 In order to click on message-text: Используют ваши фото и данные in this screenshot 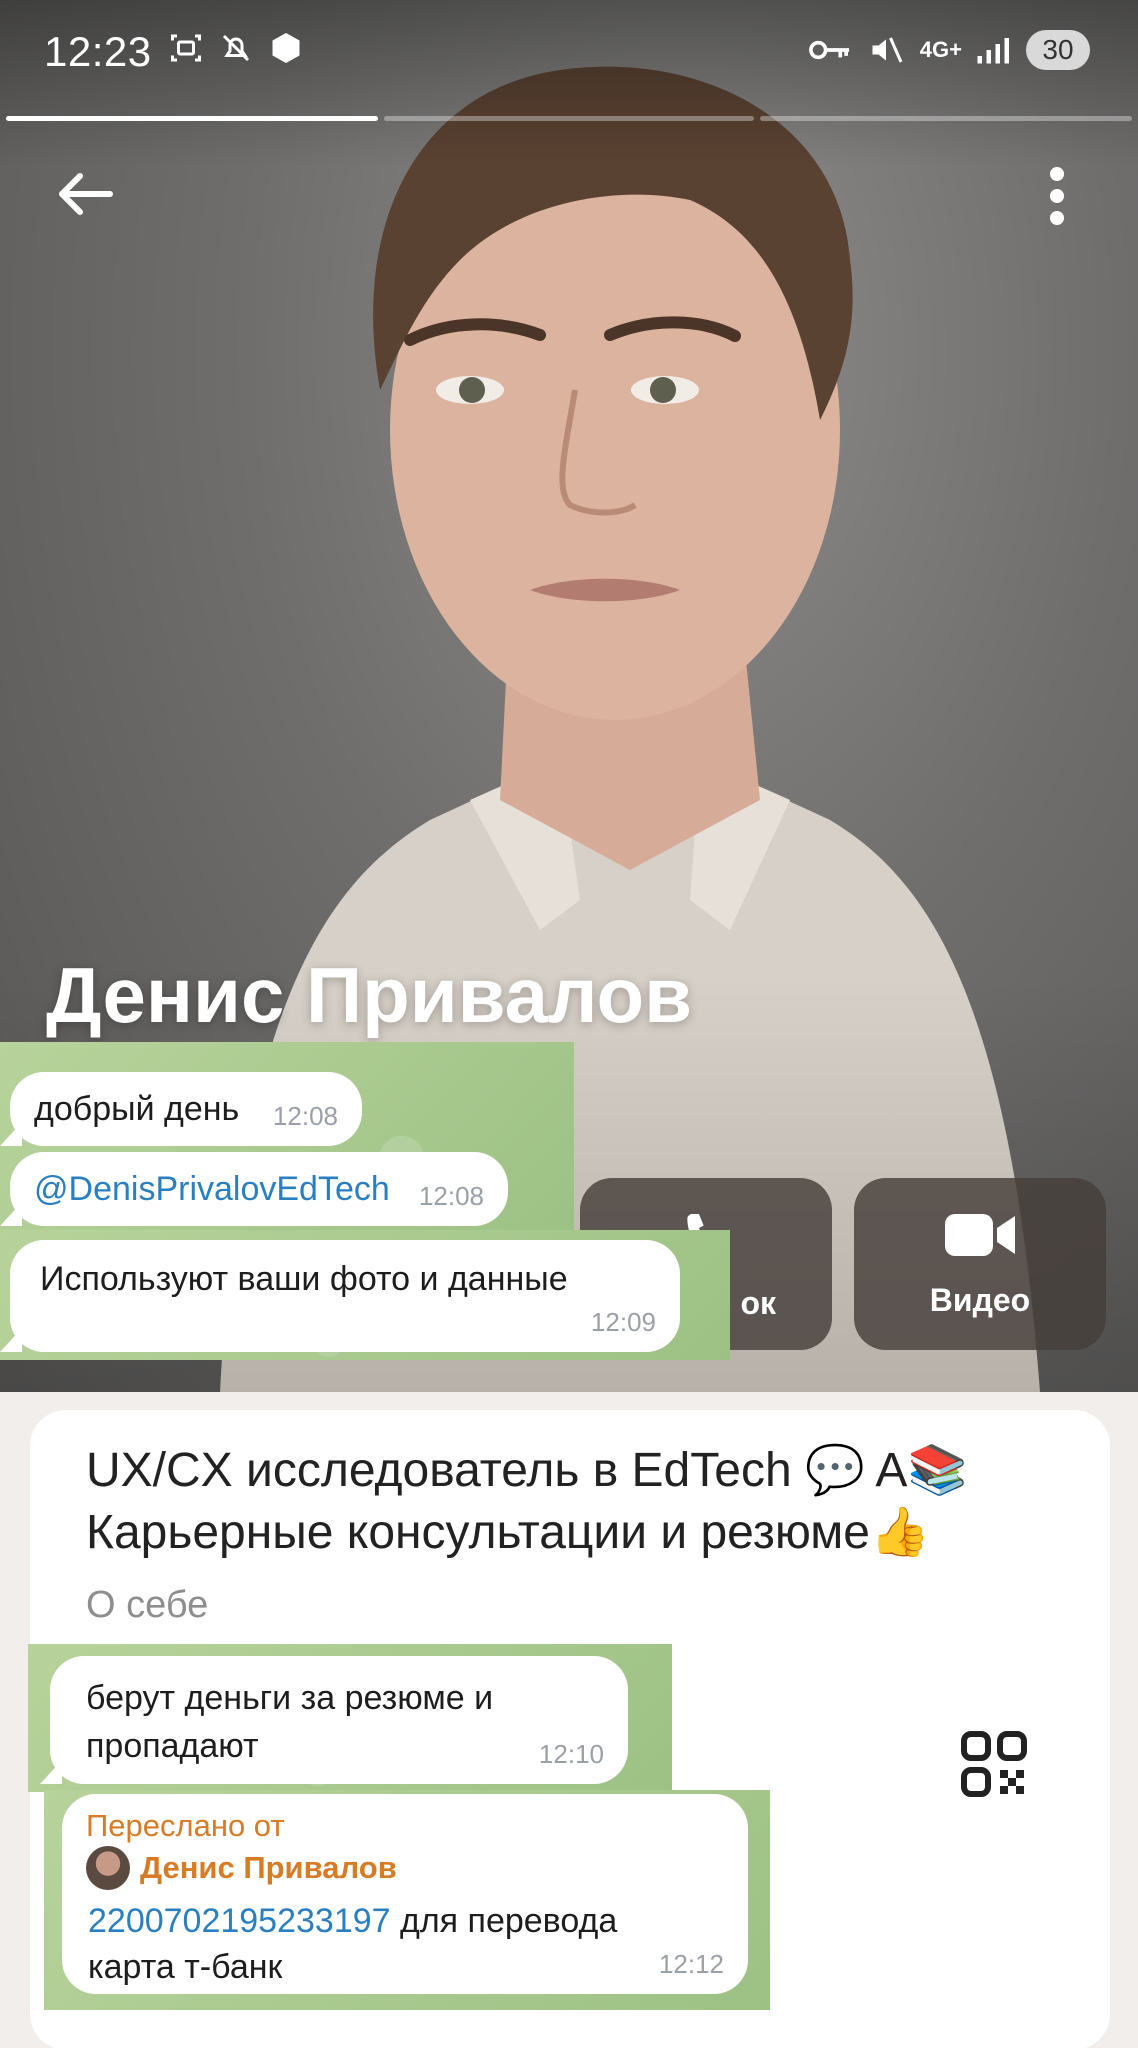, I will do `click(304, 1279)`.